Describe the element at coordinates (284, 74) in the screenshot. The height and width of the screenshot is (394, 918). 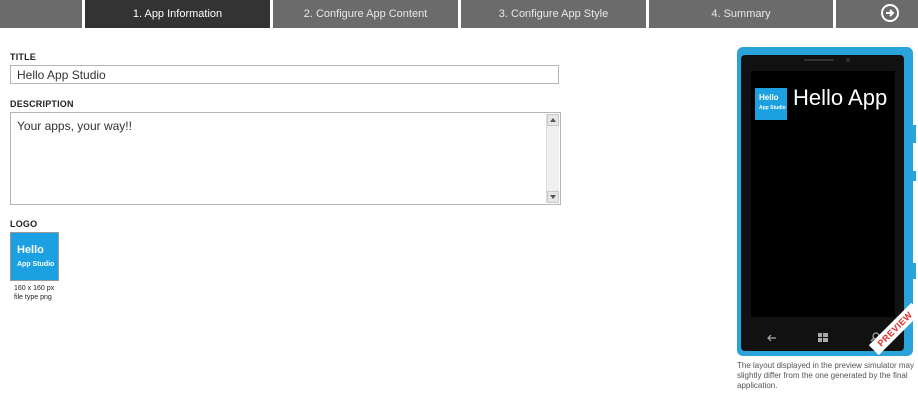
I see `title-input` at that location.